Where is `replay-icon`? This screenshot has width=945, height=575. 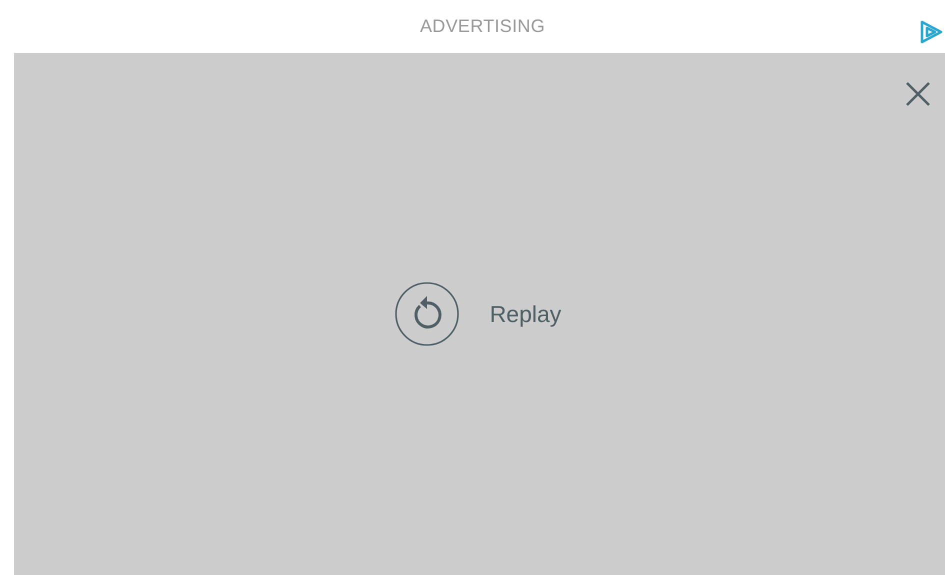
replay-icon is located at coordinates (427, 314).